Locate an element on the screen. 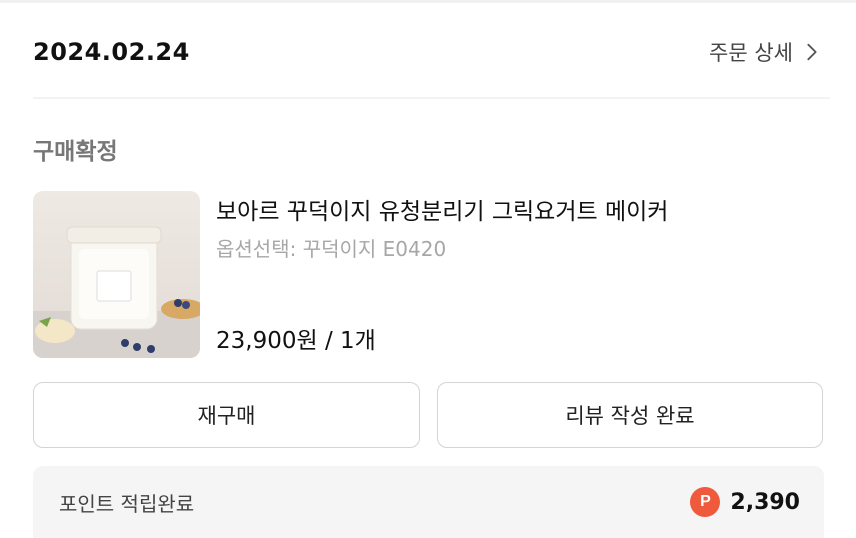  order-date: 2024.02.24 is located at coordinates (111, 52).